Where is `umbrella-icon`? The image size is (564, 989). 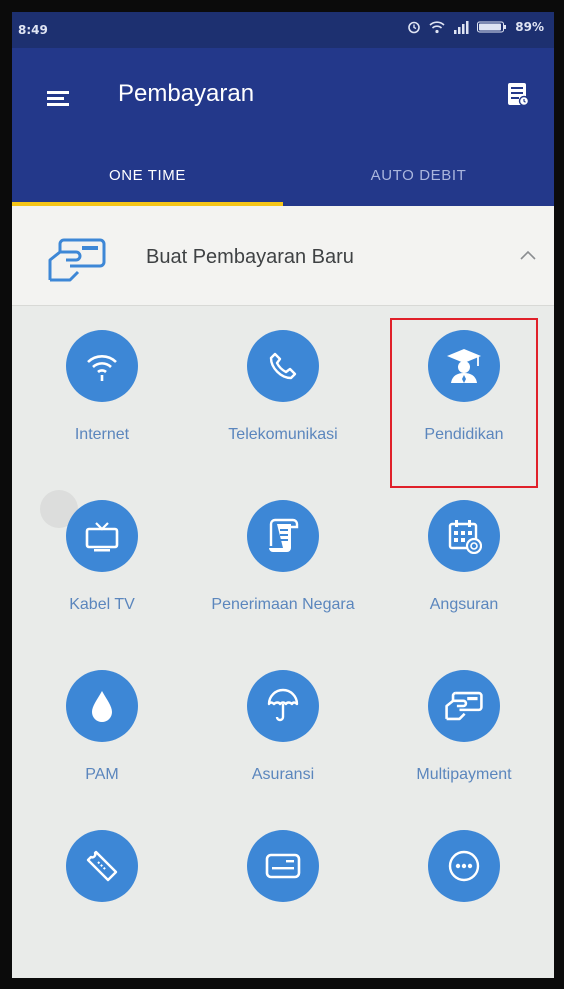
umbrella-icon is located at coordinates (283, 705).